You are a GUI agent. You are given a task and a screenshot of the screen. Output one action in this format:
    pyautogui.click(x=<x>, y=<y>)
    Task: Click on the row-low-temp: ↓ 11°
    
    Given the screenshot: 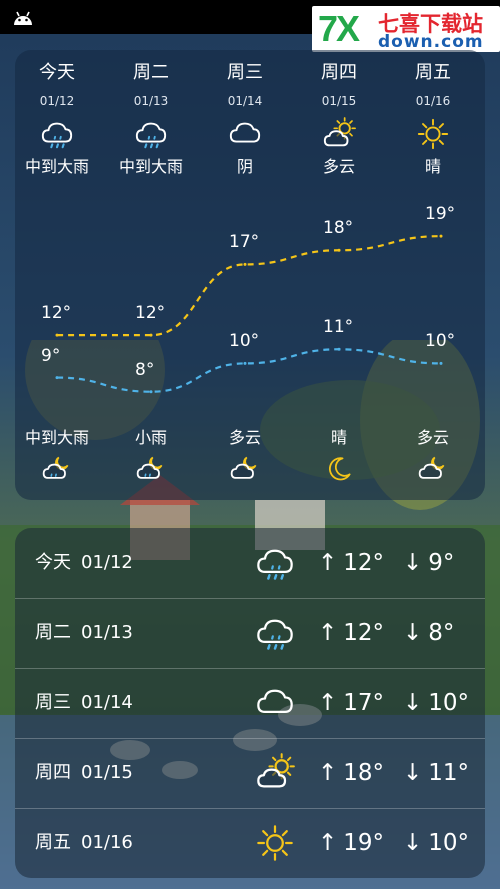 What is the action you would take?
    pyautogui.click(x=436, y=773)
    